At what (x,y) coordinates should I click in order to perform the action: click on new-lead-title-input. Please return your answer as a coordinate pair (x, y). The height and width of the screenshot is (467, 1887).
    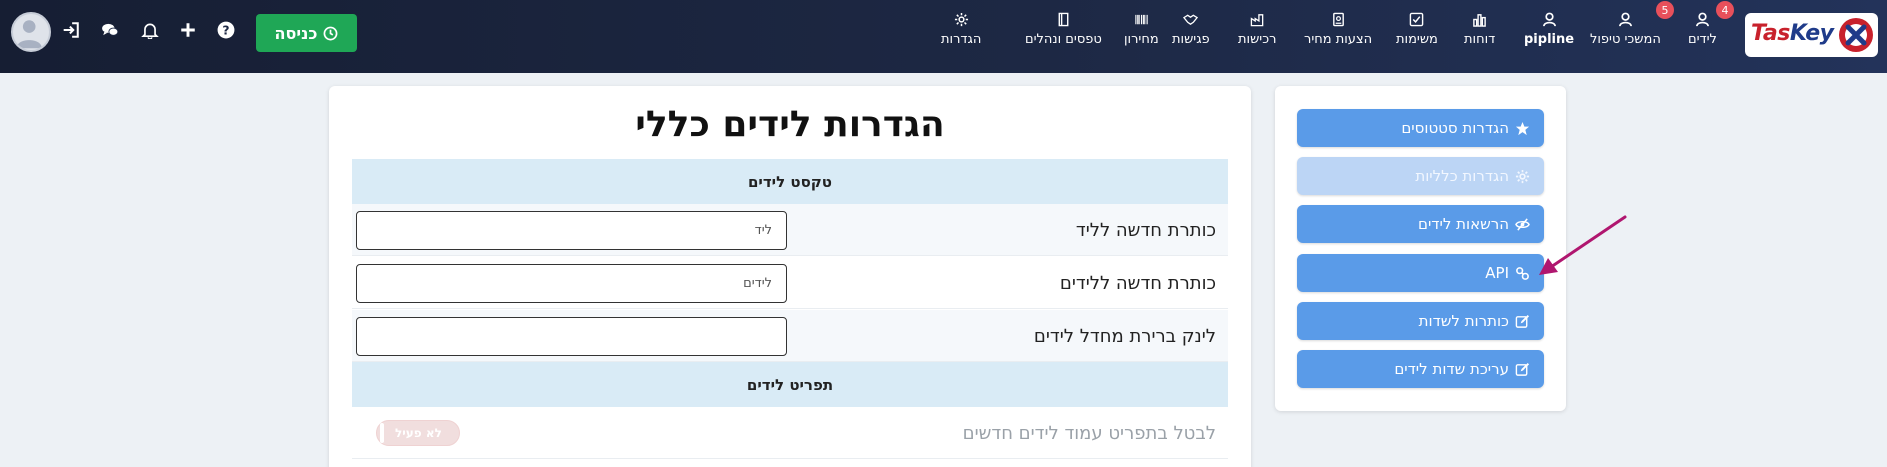
    Looking at the image, I should click on (571, 230).